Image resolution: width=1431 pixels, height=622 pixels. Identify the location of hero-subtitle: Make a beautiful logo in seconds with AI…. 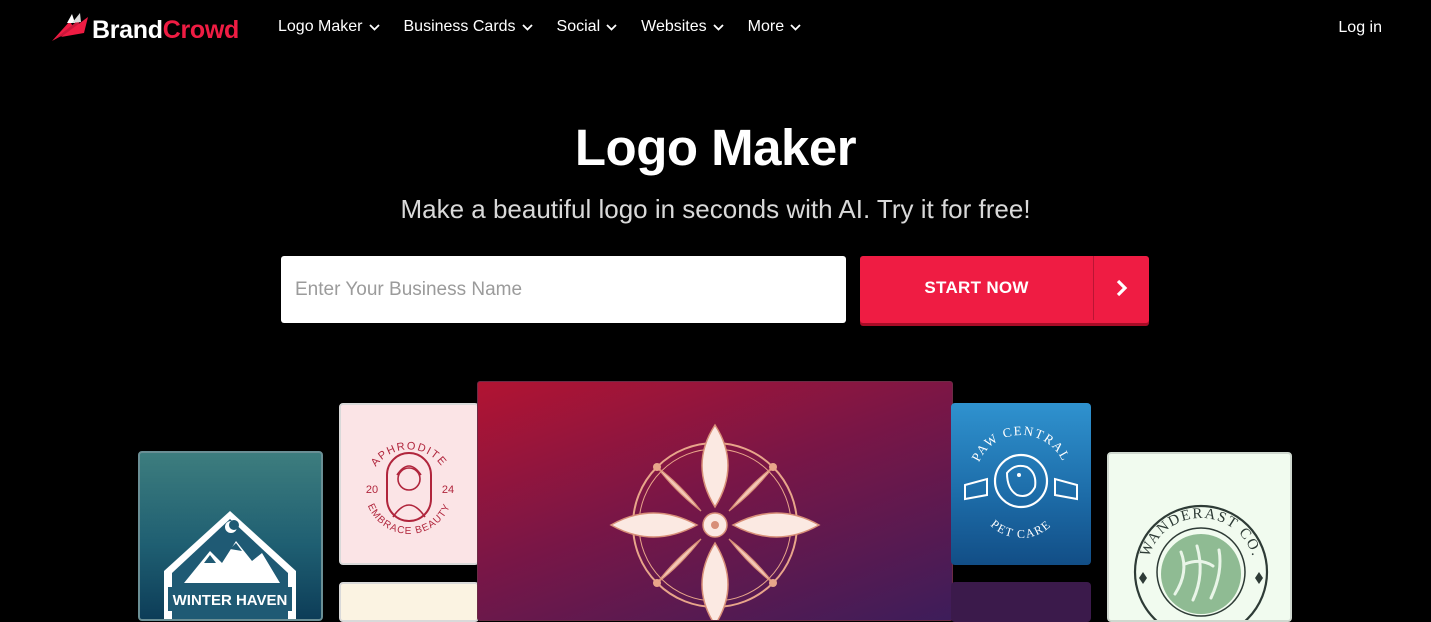
(715, 209).